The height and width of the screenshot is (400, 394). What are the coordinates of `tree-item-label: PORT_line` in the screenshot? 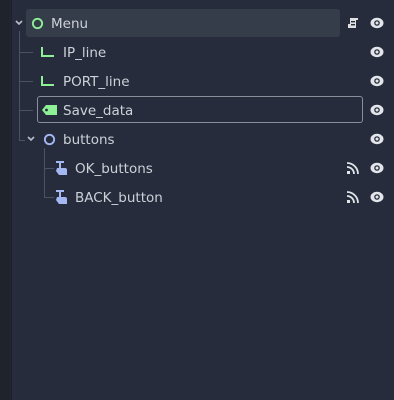 It's located at (96, 82).